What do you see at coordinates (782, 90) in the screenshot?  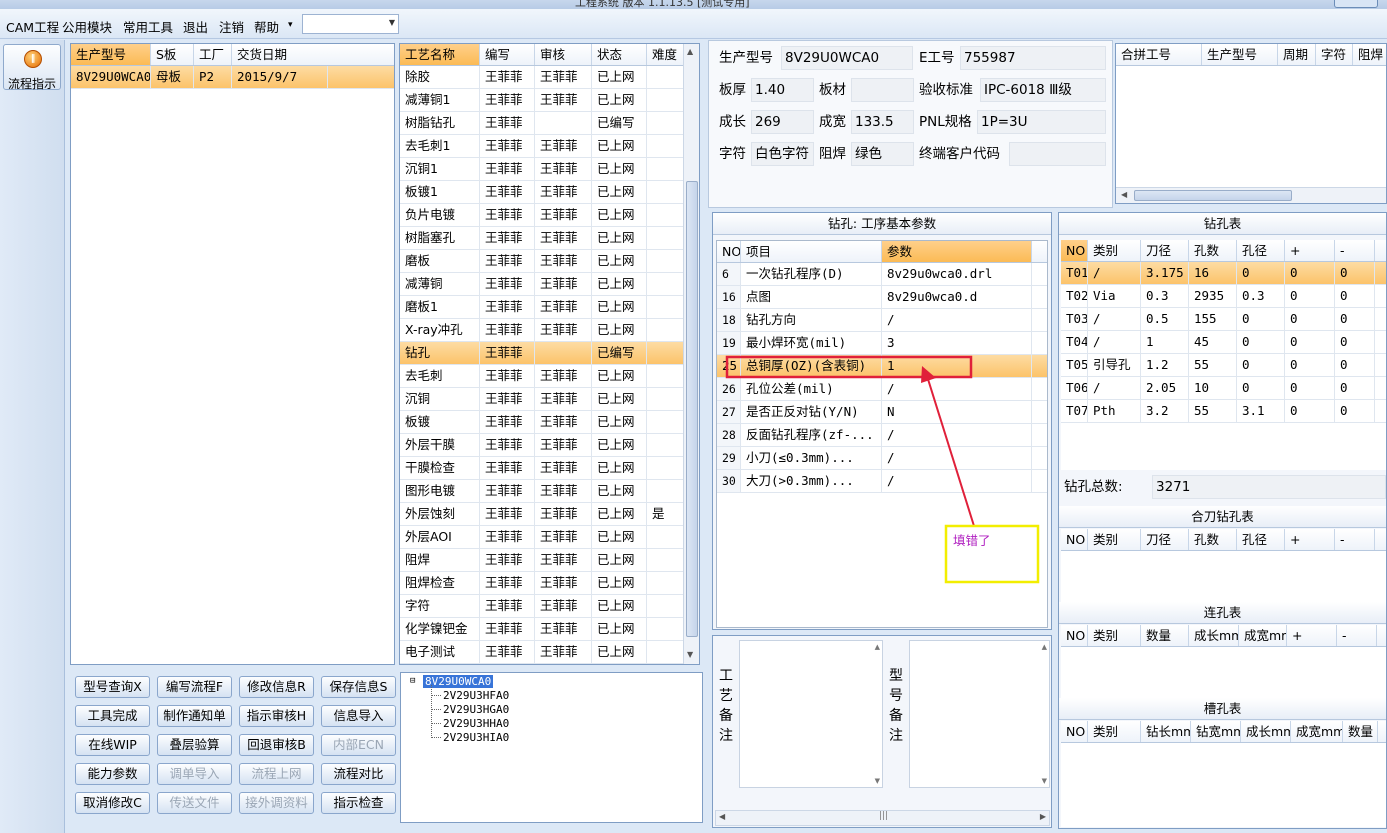 I see `thick-field: 1.40` at bounding box center [782, 90].